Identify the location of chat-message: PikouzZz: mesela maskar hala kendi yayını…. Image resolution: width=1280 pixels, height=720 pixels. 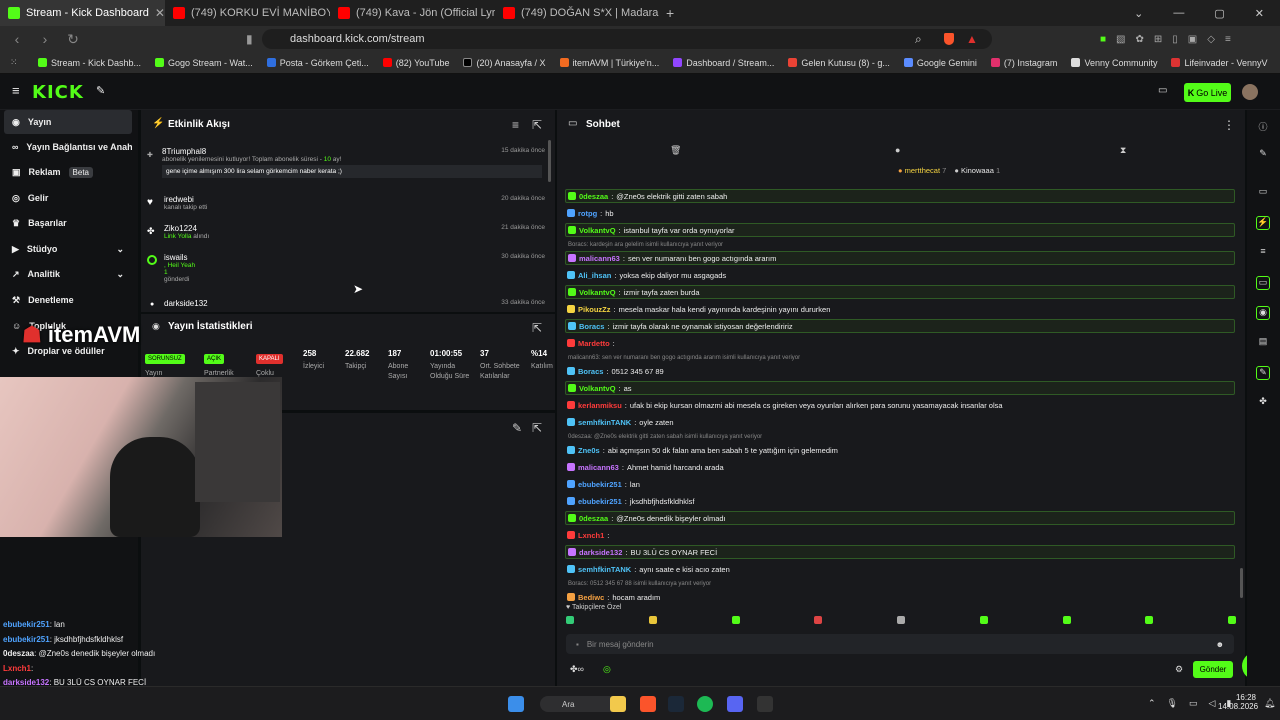
(900, 309).